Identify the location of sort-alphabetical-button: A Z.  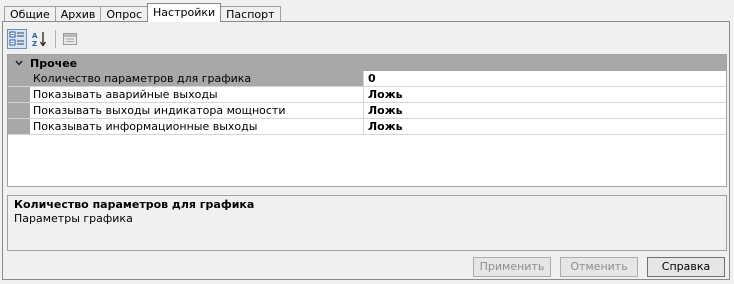
(40, 39).